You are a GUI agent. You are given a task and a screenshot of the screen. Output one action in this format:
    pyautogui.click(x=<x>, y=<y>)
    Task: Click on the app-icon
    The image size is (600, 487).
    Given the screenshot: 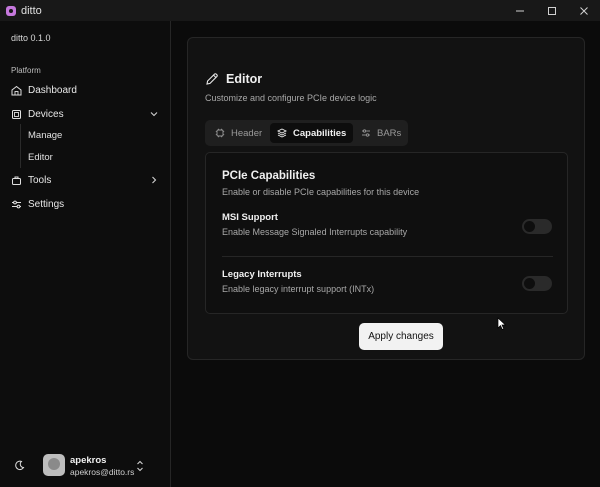 What is the action you would take?
    pyautogui.click(x=11, y=10)
    